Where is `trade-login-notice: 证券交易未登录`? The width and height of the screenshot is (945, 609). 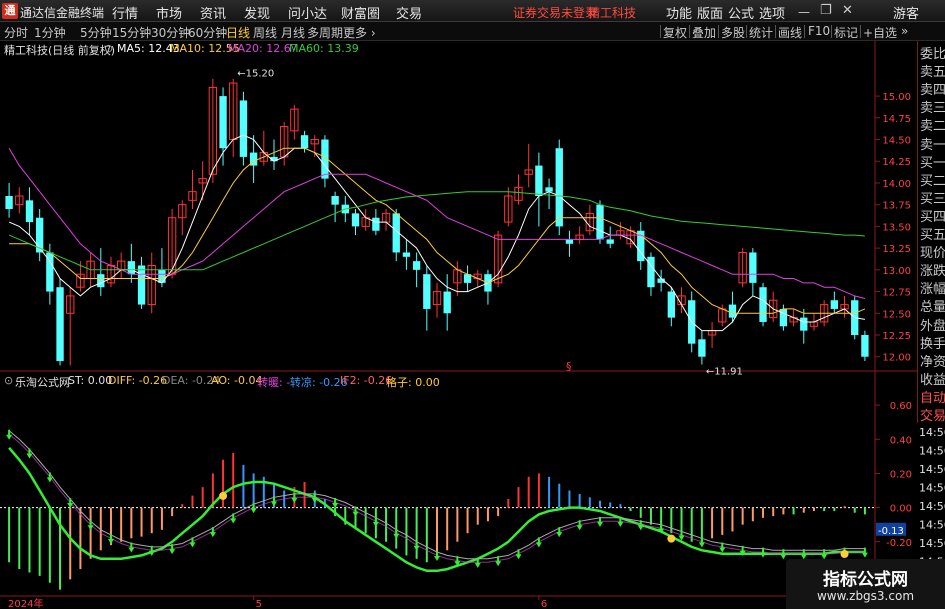
trade-login-notice: 证券交易未登录 is located at coordinates (555, 12).